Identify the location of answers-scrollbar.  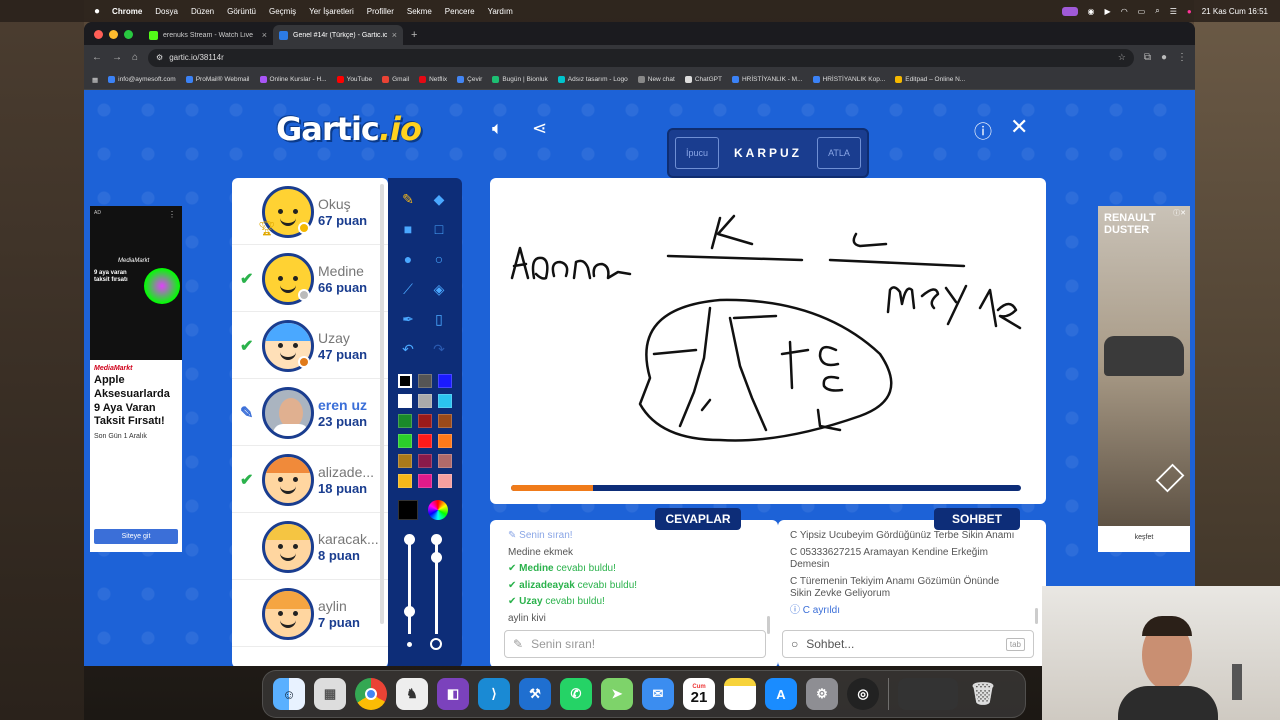
(768, 625).